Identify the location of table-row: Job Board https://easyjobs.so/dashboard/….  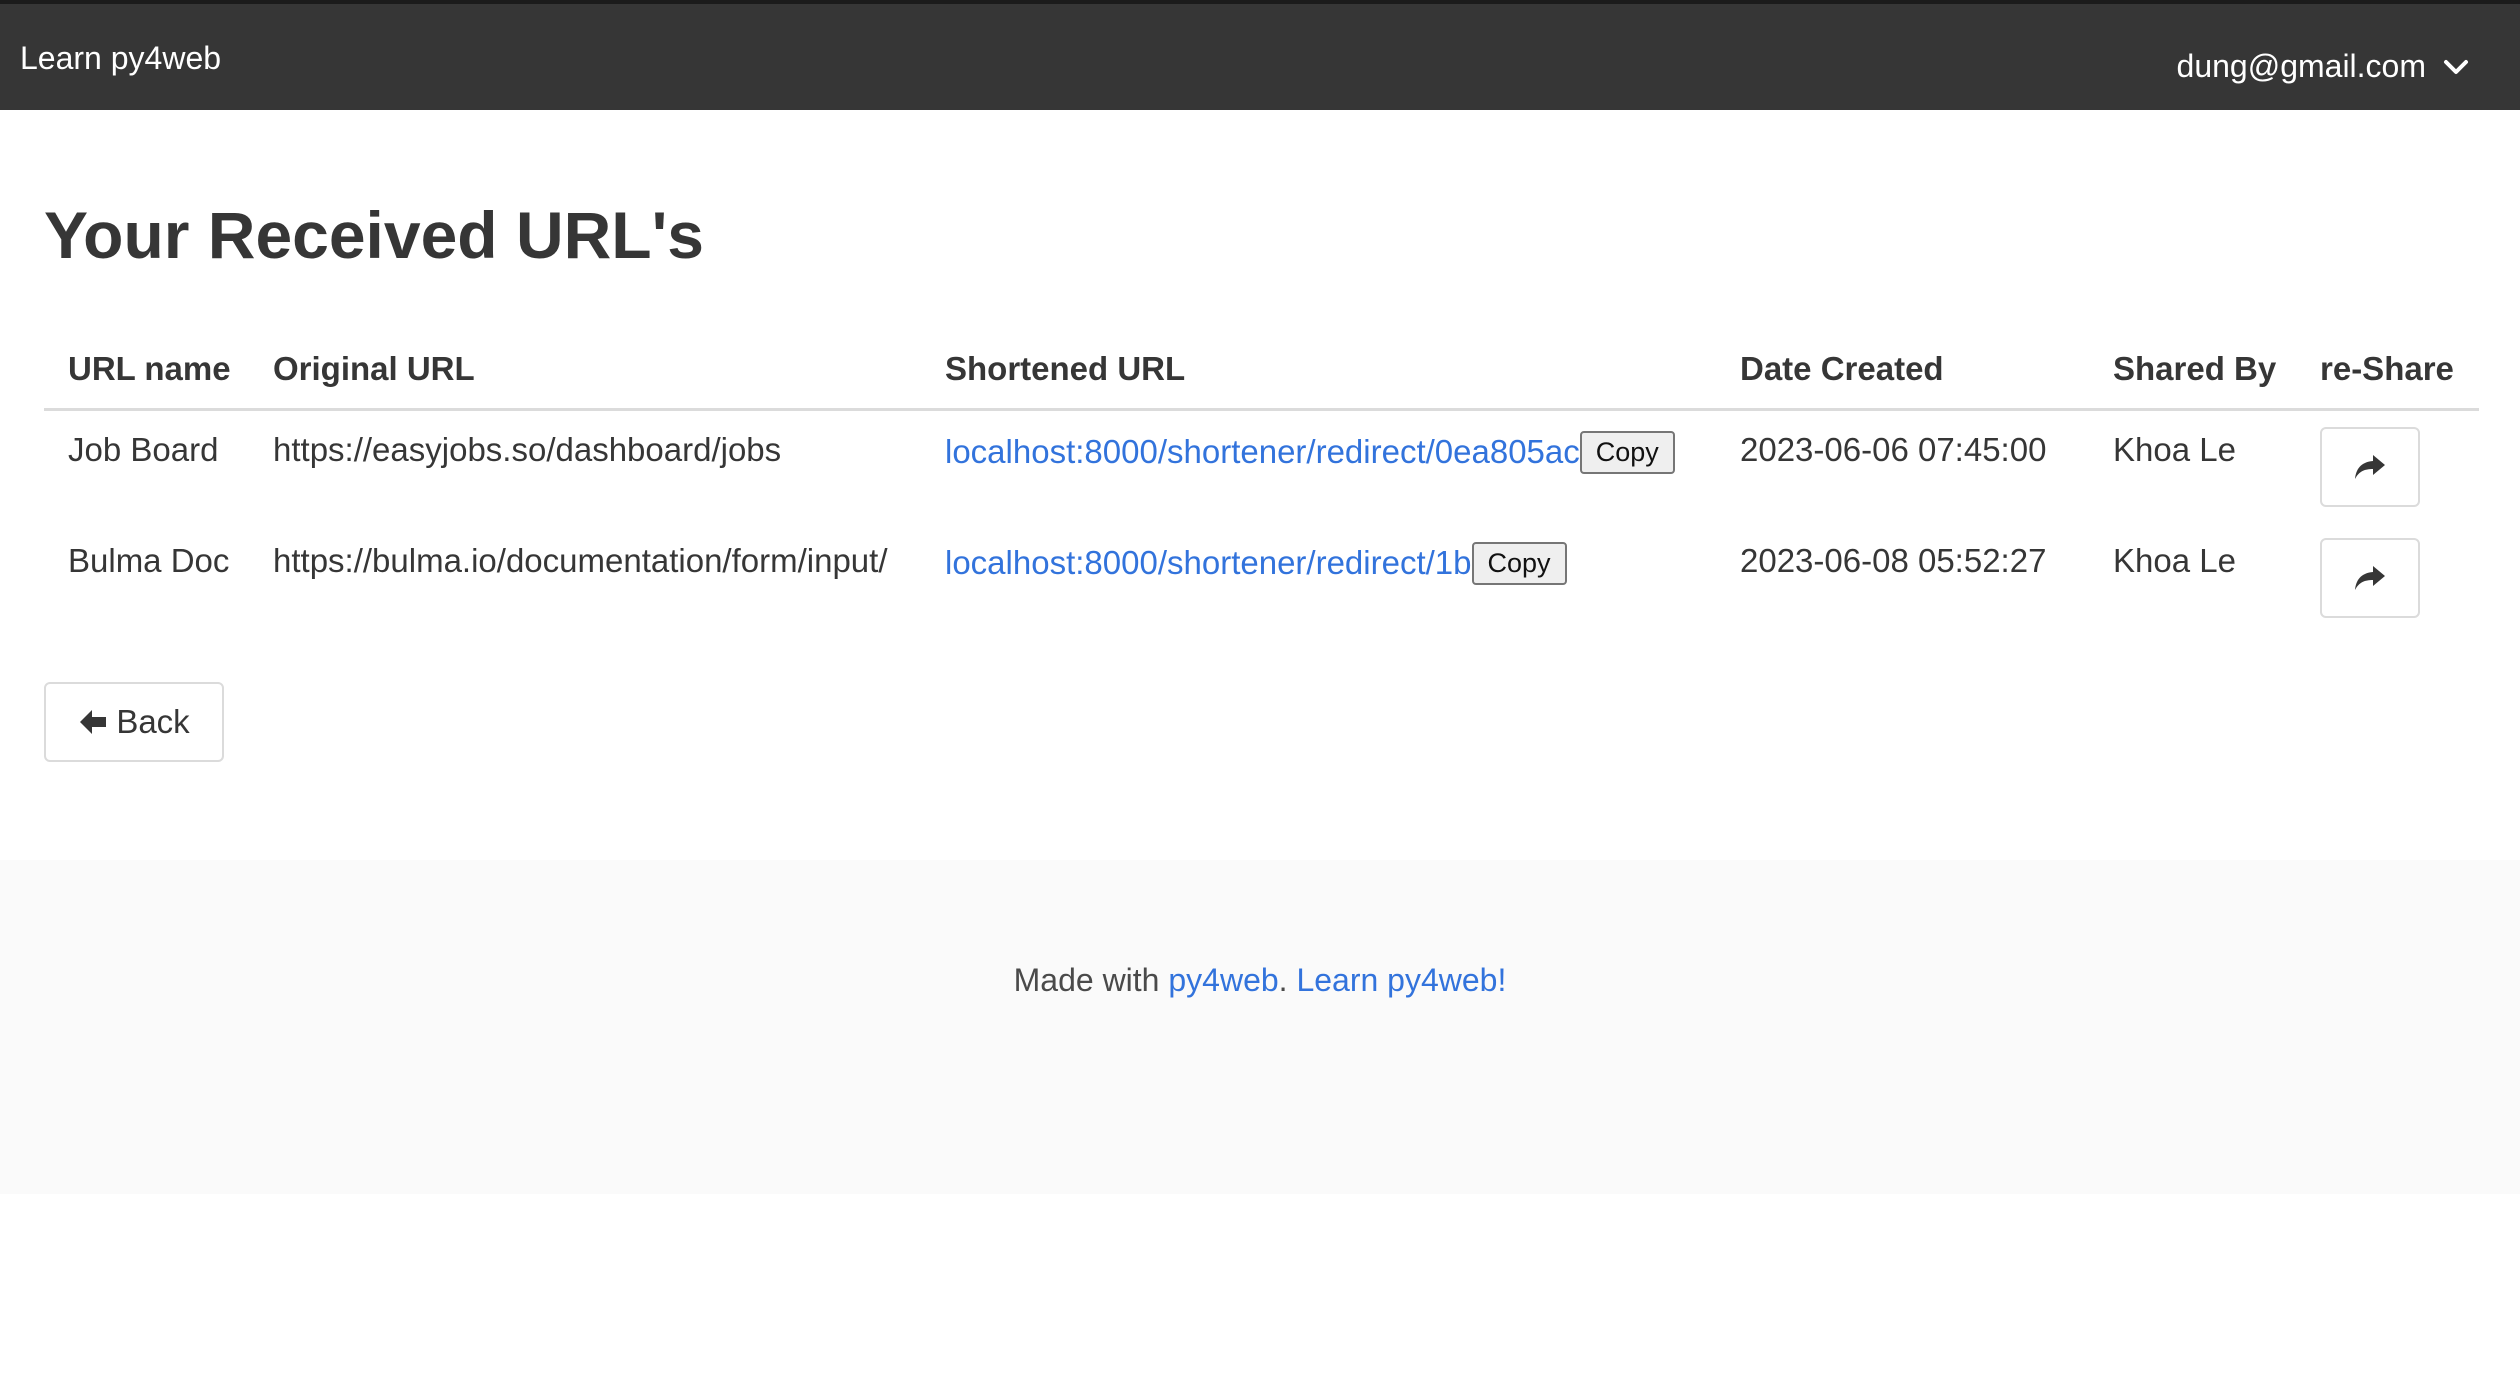
(1261, 466).